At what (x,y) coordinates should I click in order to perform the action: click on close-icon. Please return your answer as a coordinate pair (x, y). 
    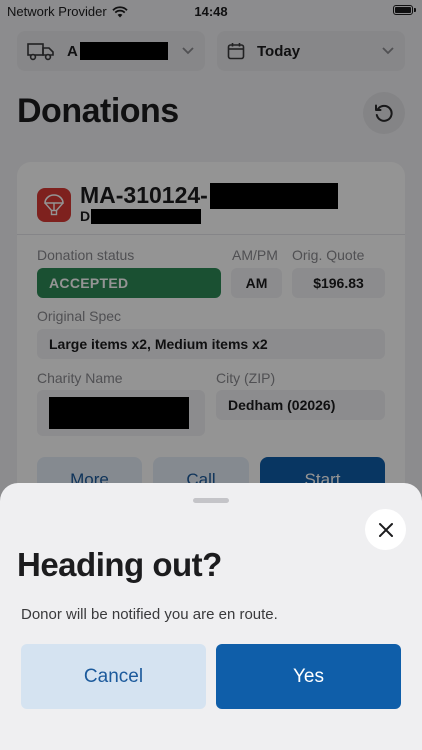
    Looking at the image, I should click on (385, 529).